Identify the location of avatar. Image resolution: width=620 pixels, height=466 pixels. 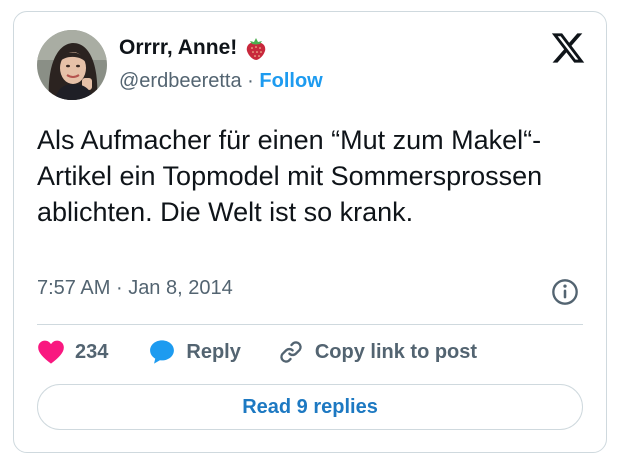
(72, 65).